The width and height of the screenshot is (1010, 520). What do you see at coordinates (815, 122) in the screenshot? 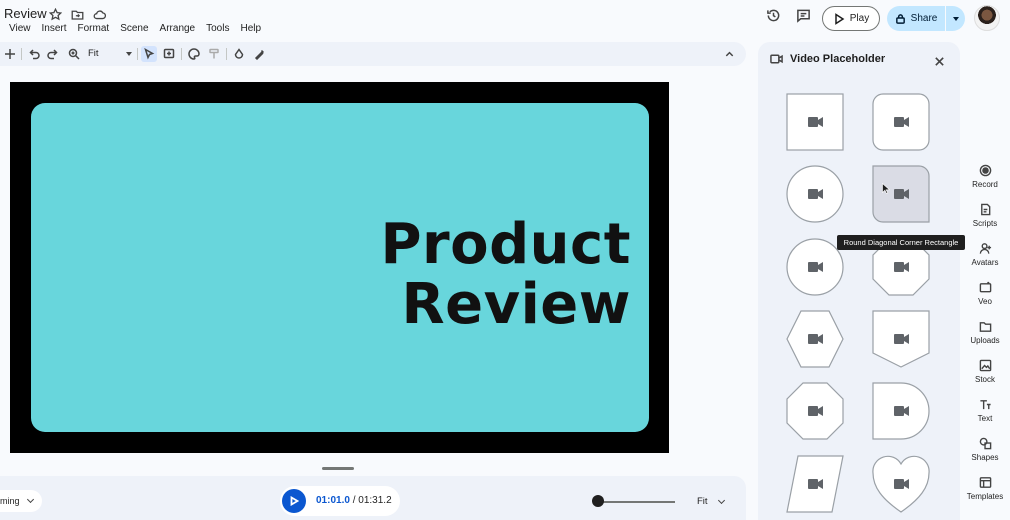
I see `shape-rectangle` at bounding box center [815, 122].